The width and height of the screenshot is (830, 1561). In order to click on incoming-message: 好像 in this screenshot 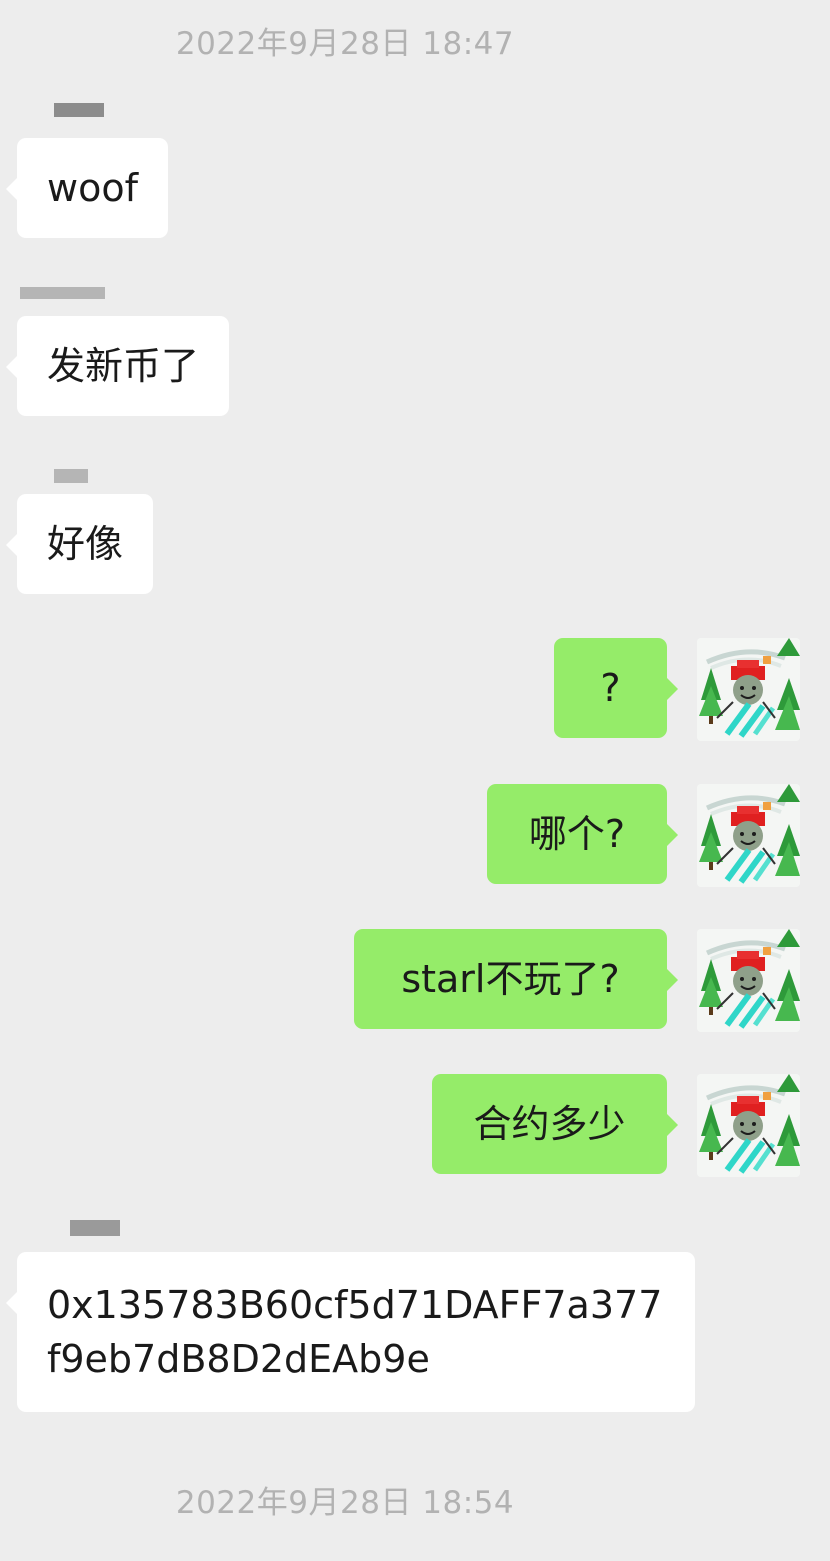, I will do `click(79, 544)`.